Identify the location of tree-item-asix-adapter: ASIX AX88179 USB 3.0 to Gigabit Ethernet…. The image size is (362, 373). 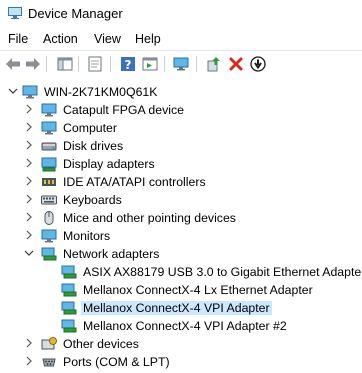
(181, 272).